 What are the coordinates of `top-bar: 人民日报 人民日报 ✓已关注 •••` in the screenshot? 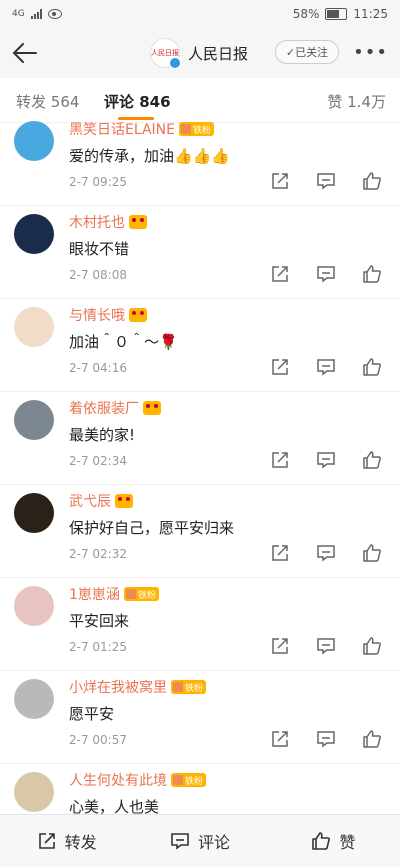 It's located at (200, 53).